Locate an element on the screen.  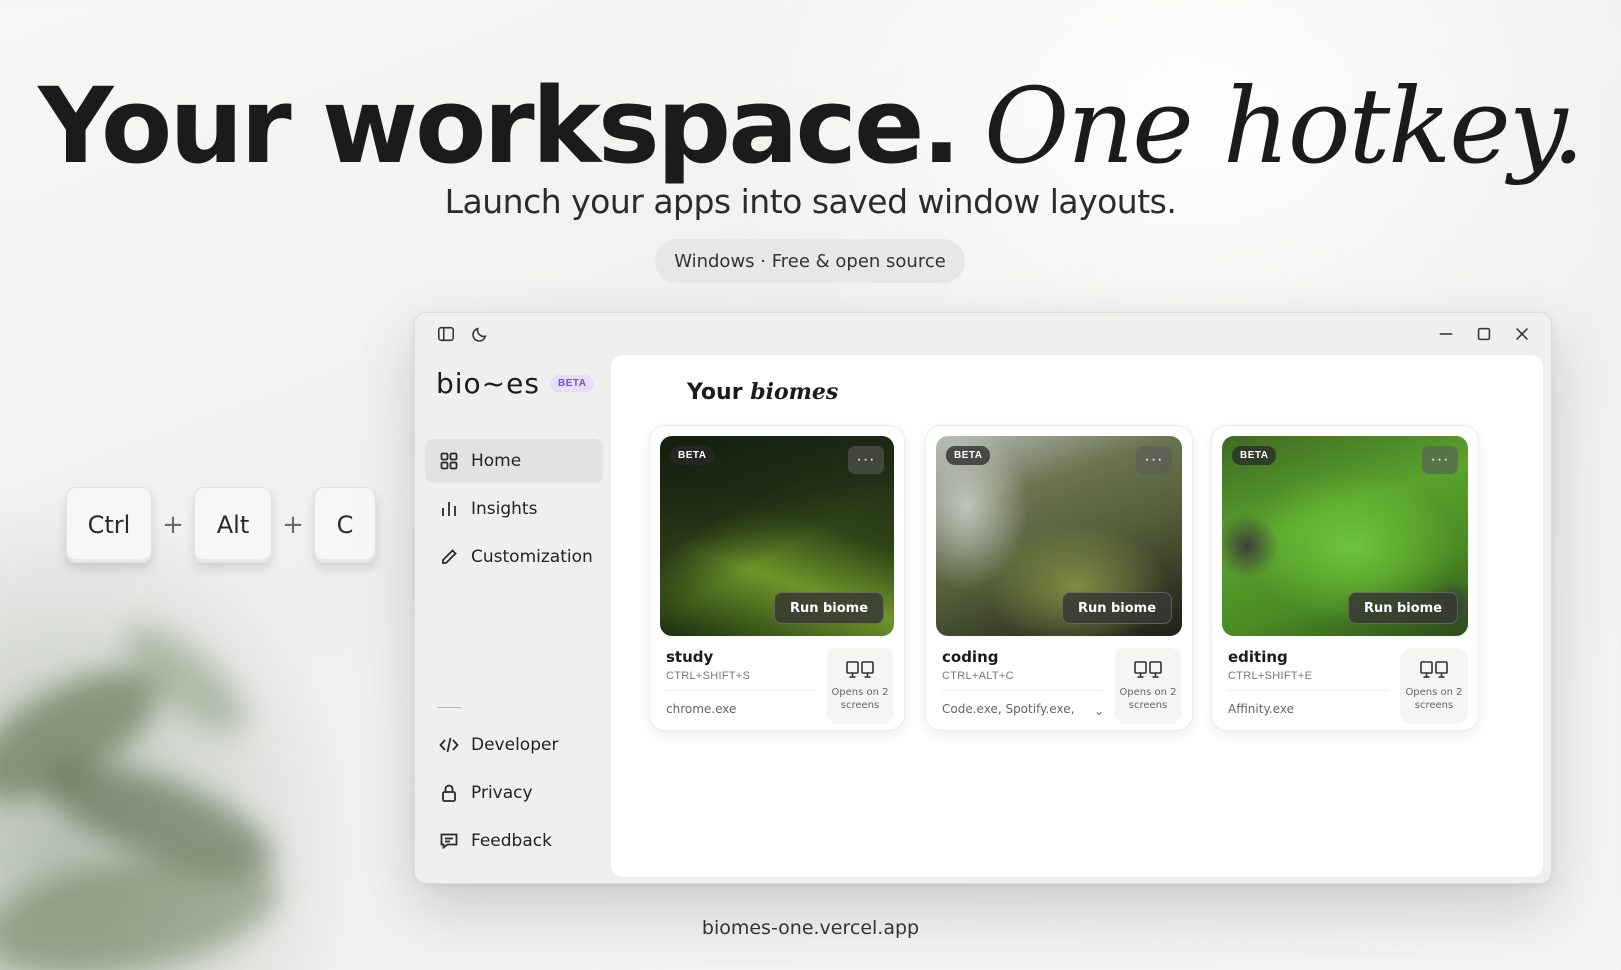
sidebar-item-label: Developer is located at coordinates (515, 745).